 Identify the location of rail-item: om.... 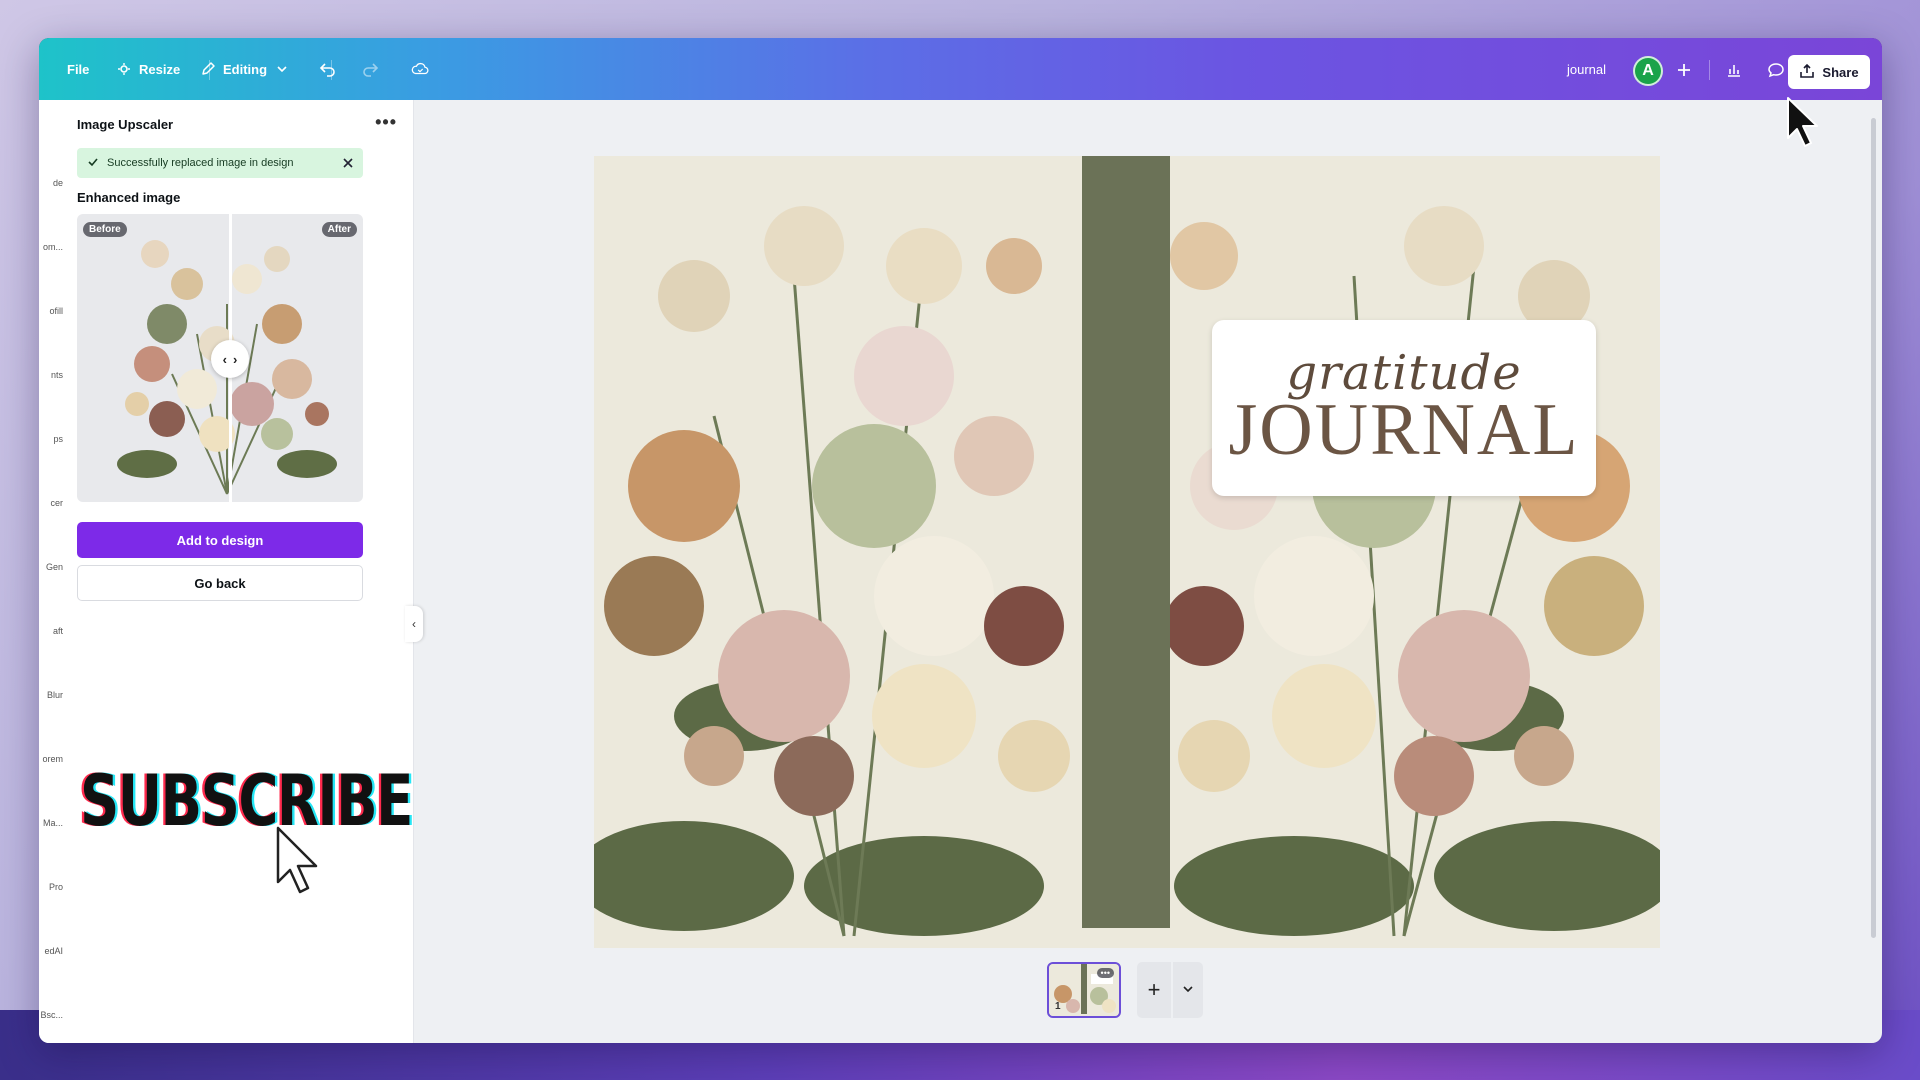
(51, 247).